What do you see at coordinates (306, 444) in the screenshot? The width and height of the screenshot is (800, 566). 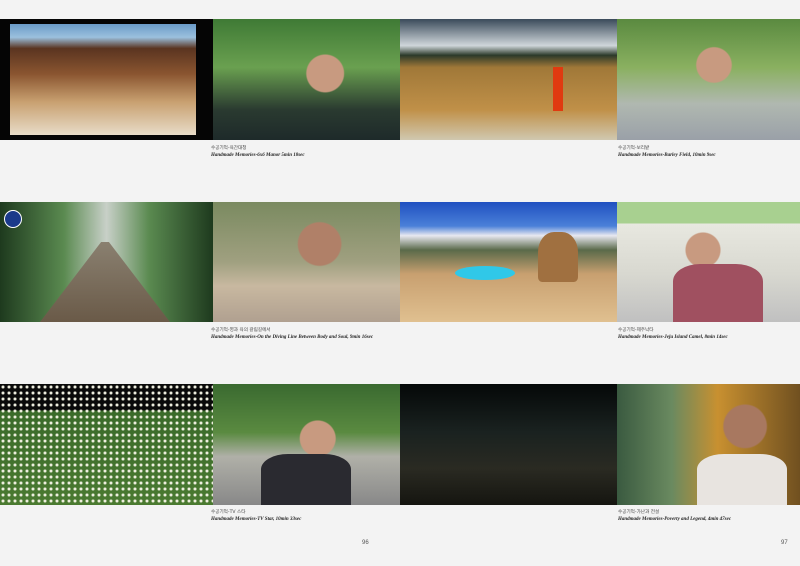 I see `photo-man-fedora` at bounding box center [306, 444].